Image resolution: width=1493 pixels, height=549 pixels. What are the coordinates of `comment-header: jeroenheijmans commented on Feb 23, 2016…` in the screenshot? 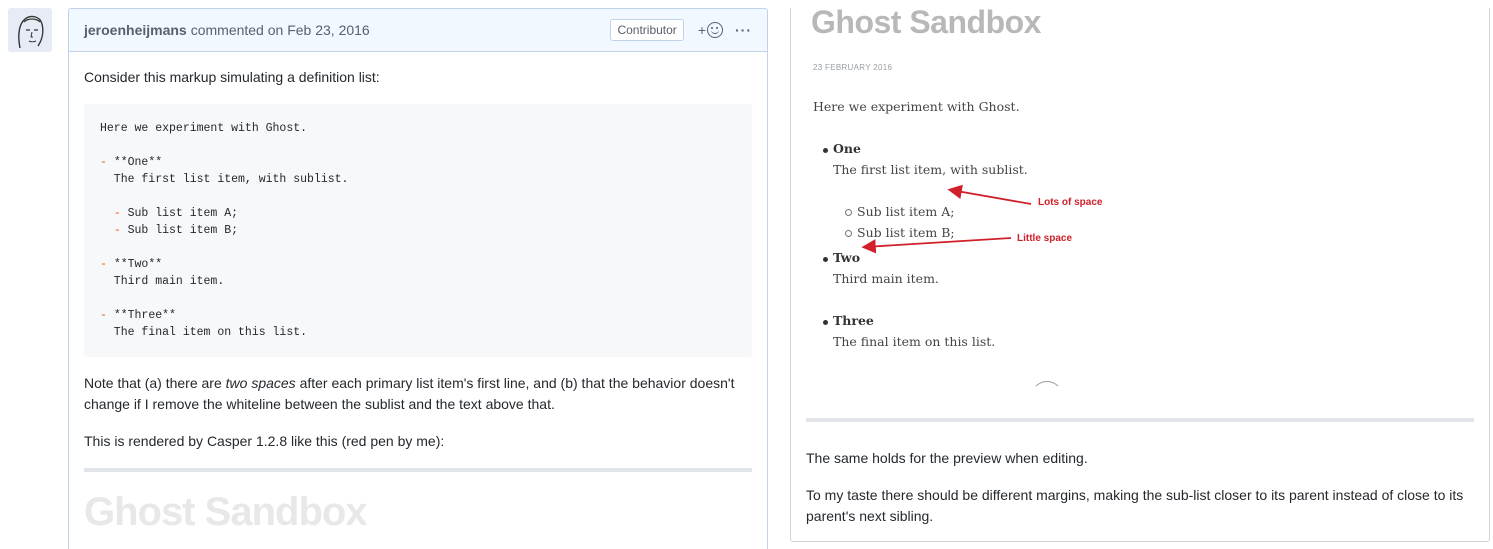 It's located at (418, 30).